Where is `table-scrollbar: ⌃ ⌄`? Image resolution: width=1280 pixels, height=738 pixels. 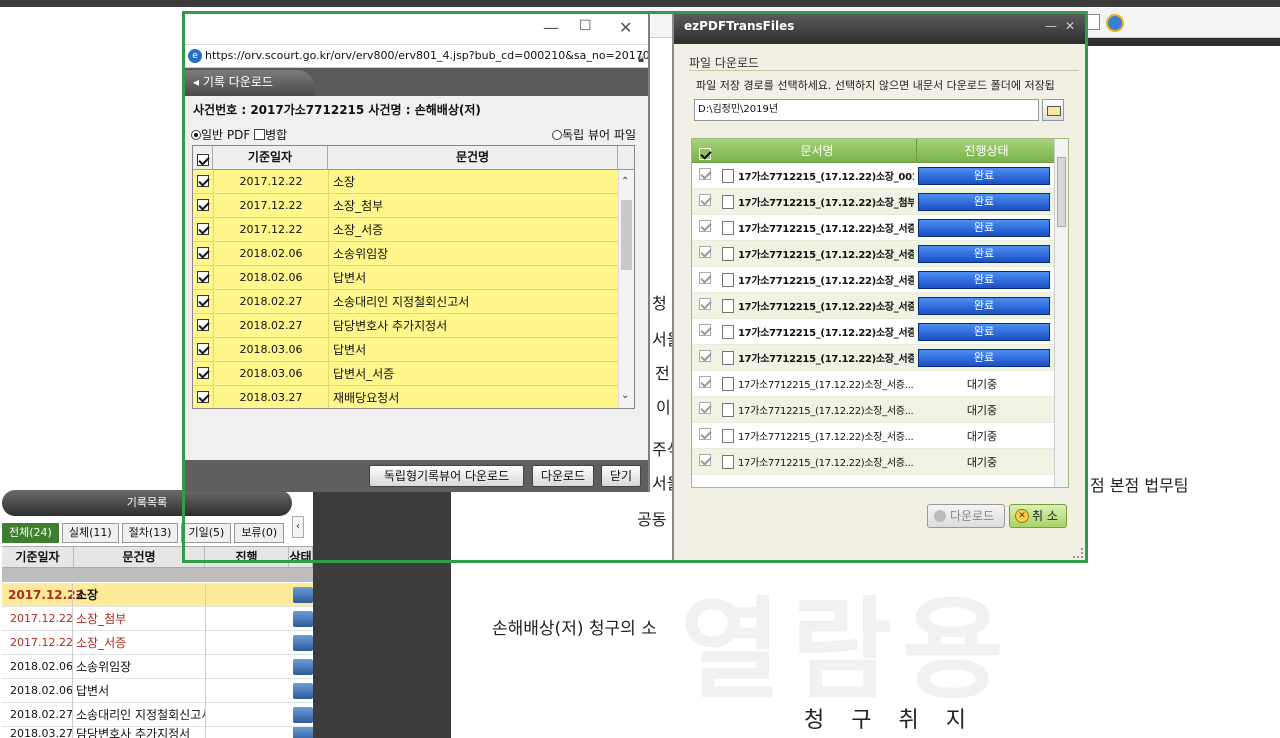 table-scrollbar: ⌃ ⌄ is located at coordinates (626, 289).